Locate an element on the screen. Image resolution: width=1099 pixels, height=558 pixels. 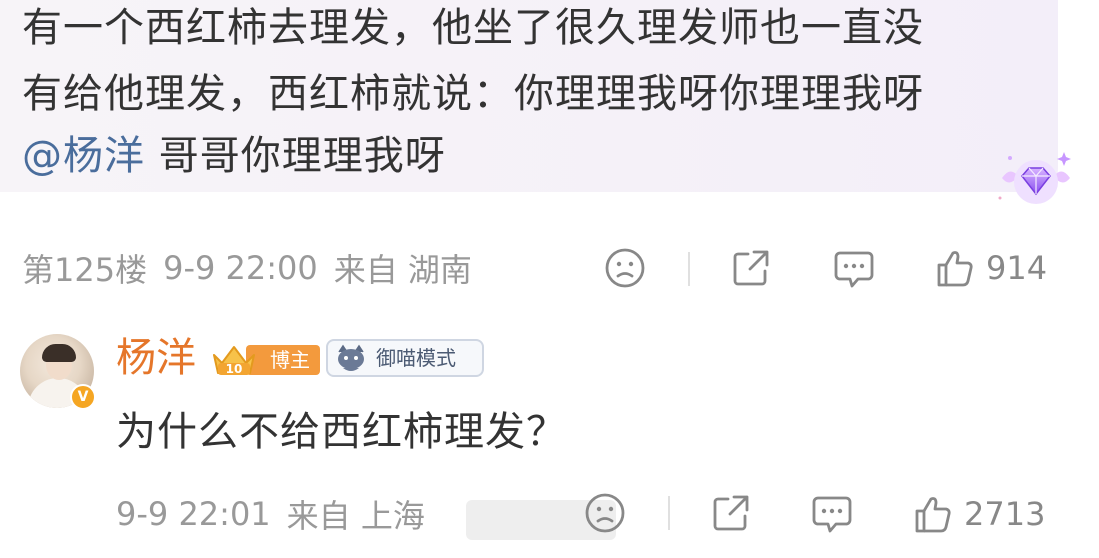
reply-time: 9-9 22:01 is located at coordinates (193, 514).